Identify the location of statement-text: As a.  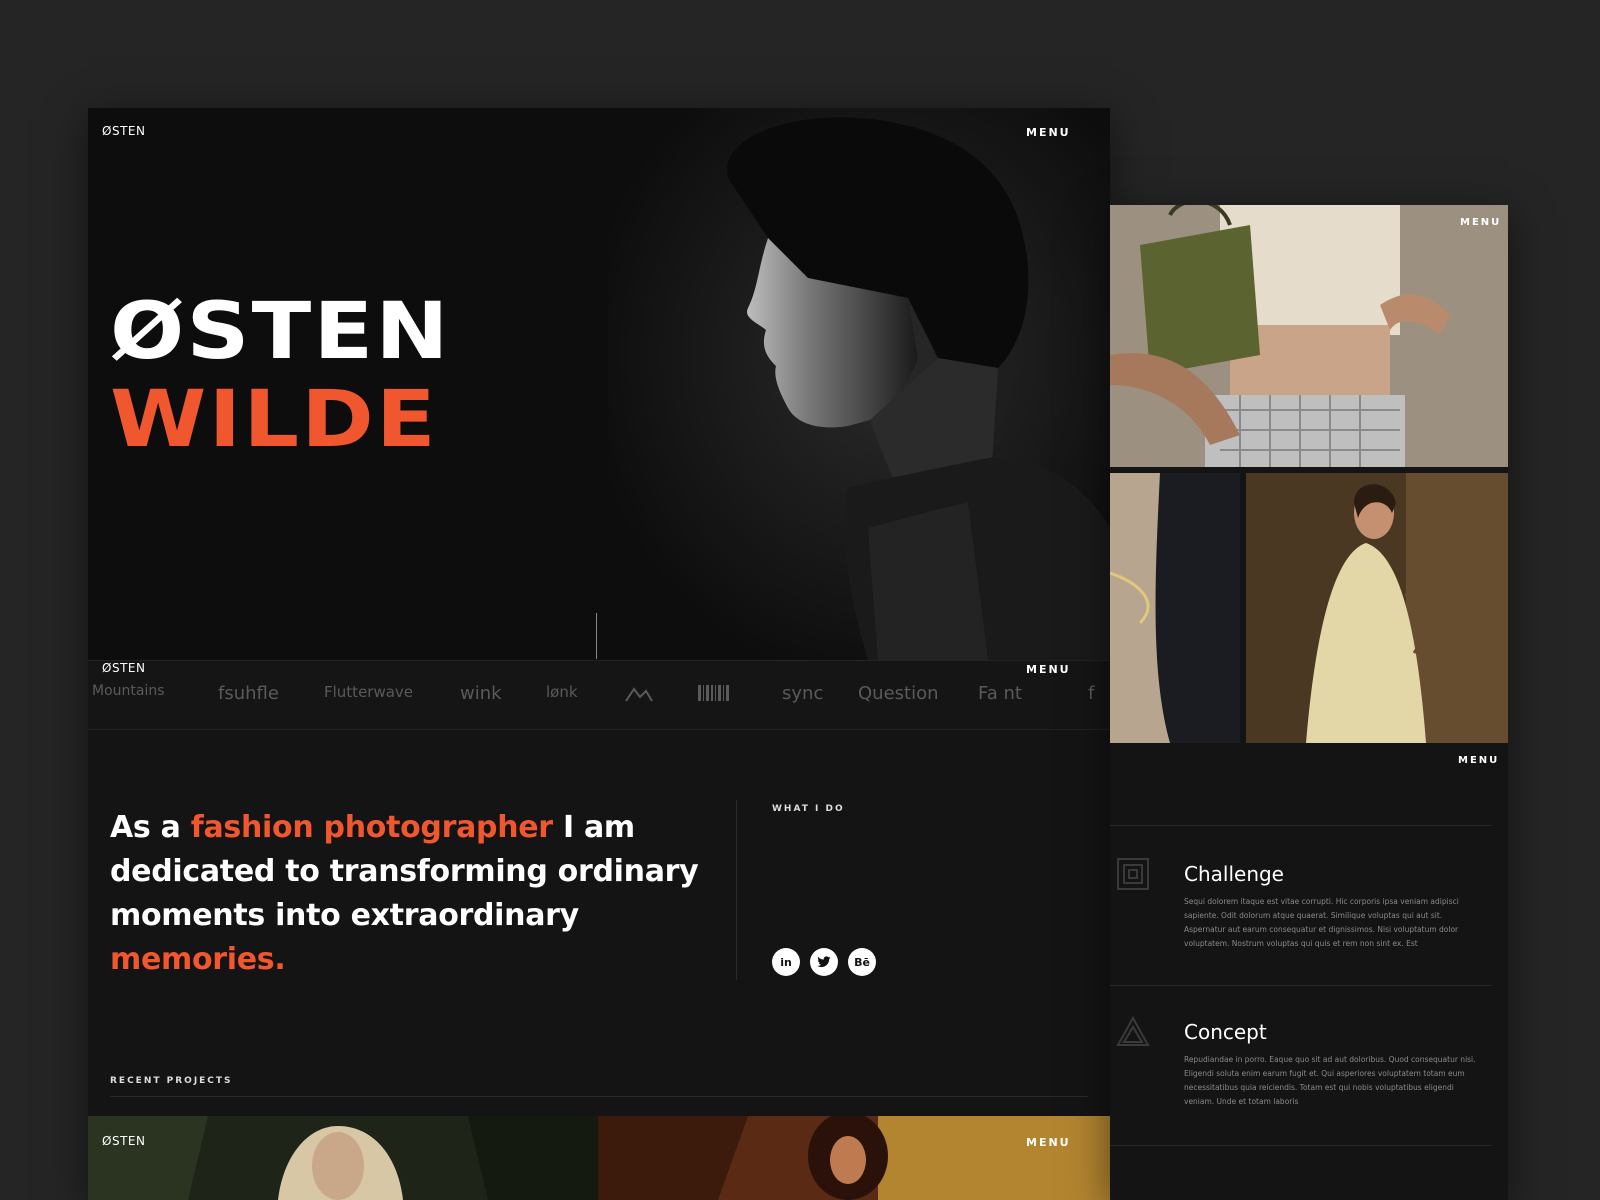
(150, 827).